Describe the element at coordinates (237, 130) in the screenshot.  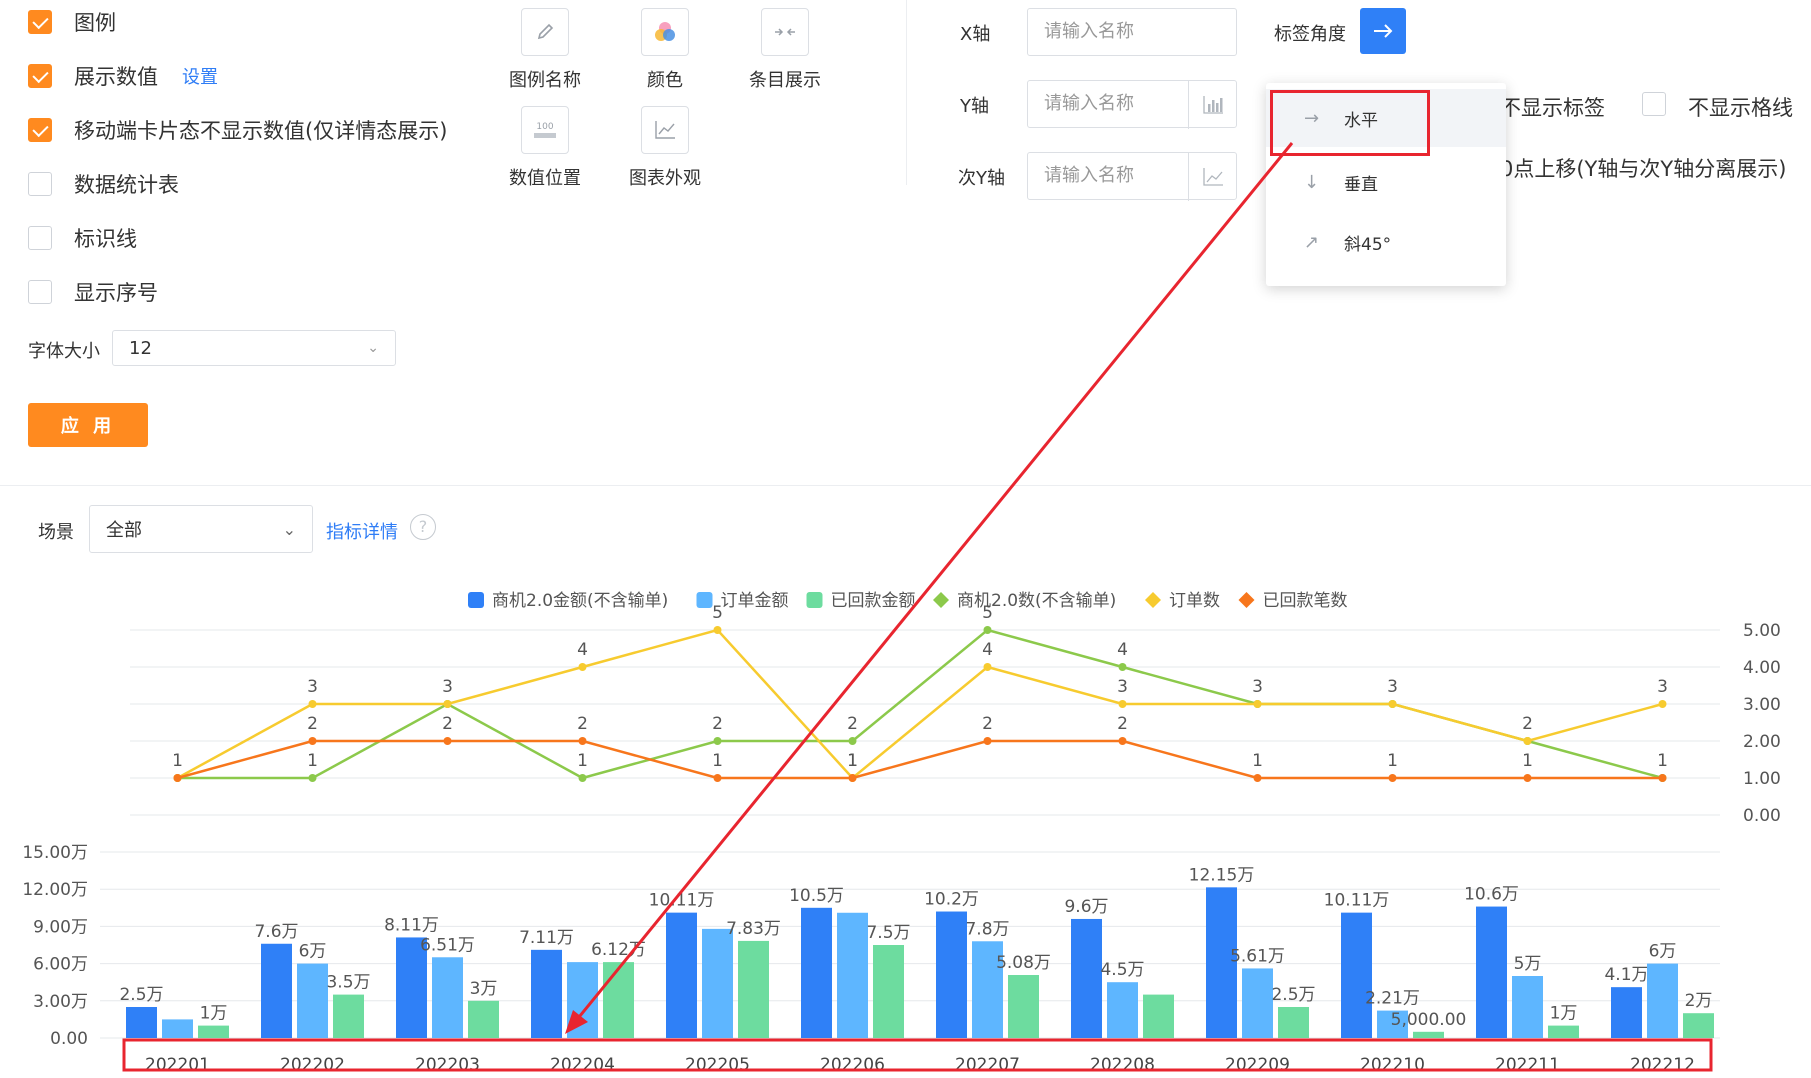
I see `option-row: 移动端卡片态不显示数值(仅详情态展示)` at that location.